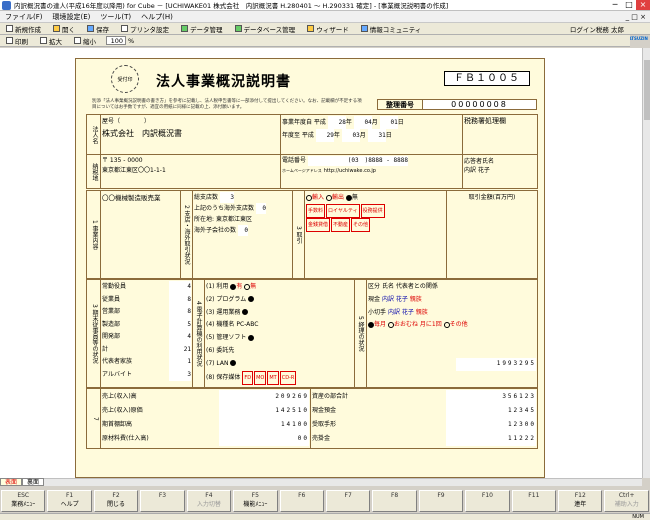  What do you see at coordinates (343, 211) in the screenshot?
I see `royalty-chip: ロイヤルティ` at bounding box center [343, 211].